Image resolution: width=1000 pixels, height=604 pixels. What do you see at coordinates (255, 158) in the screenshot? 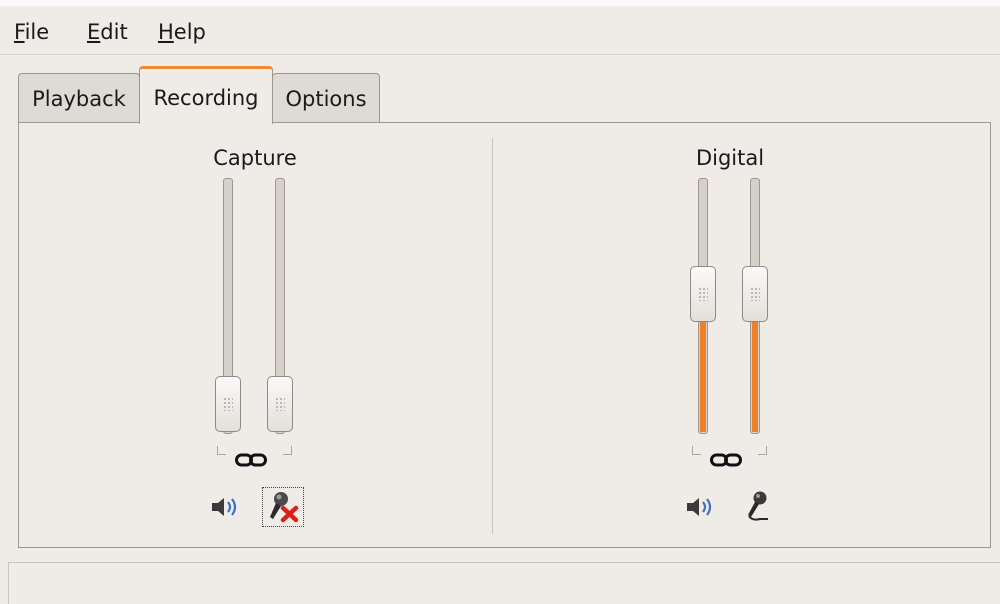
I see `capture-label: Capture` at bounding box center [255, 158].